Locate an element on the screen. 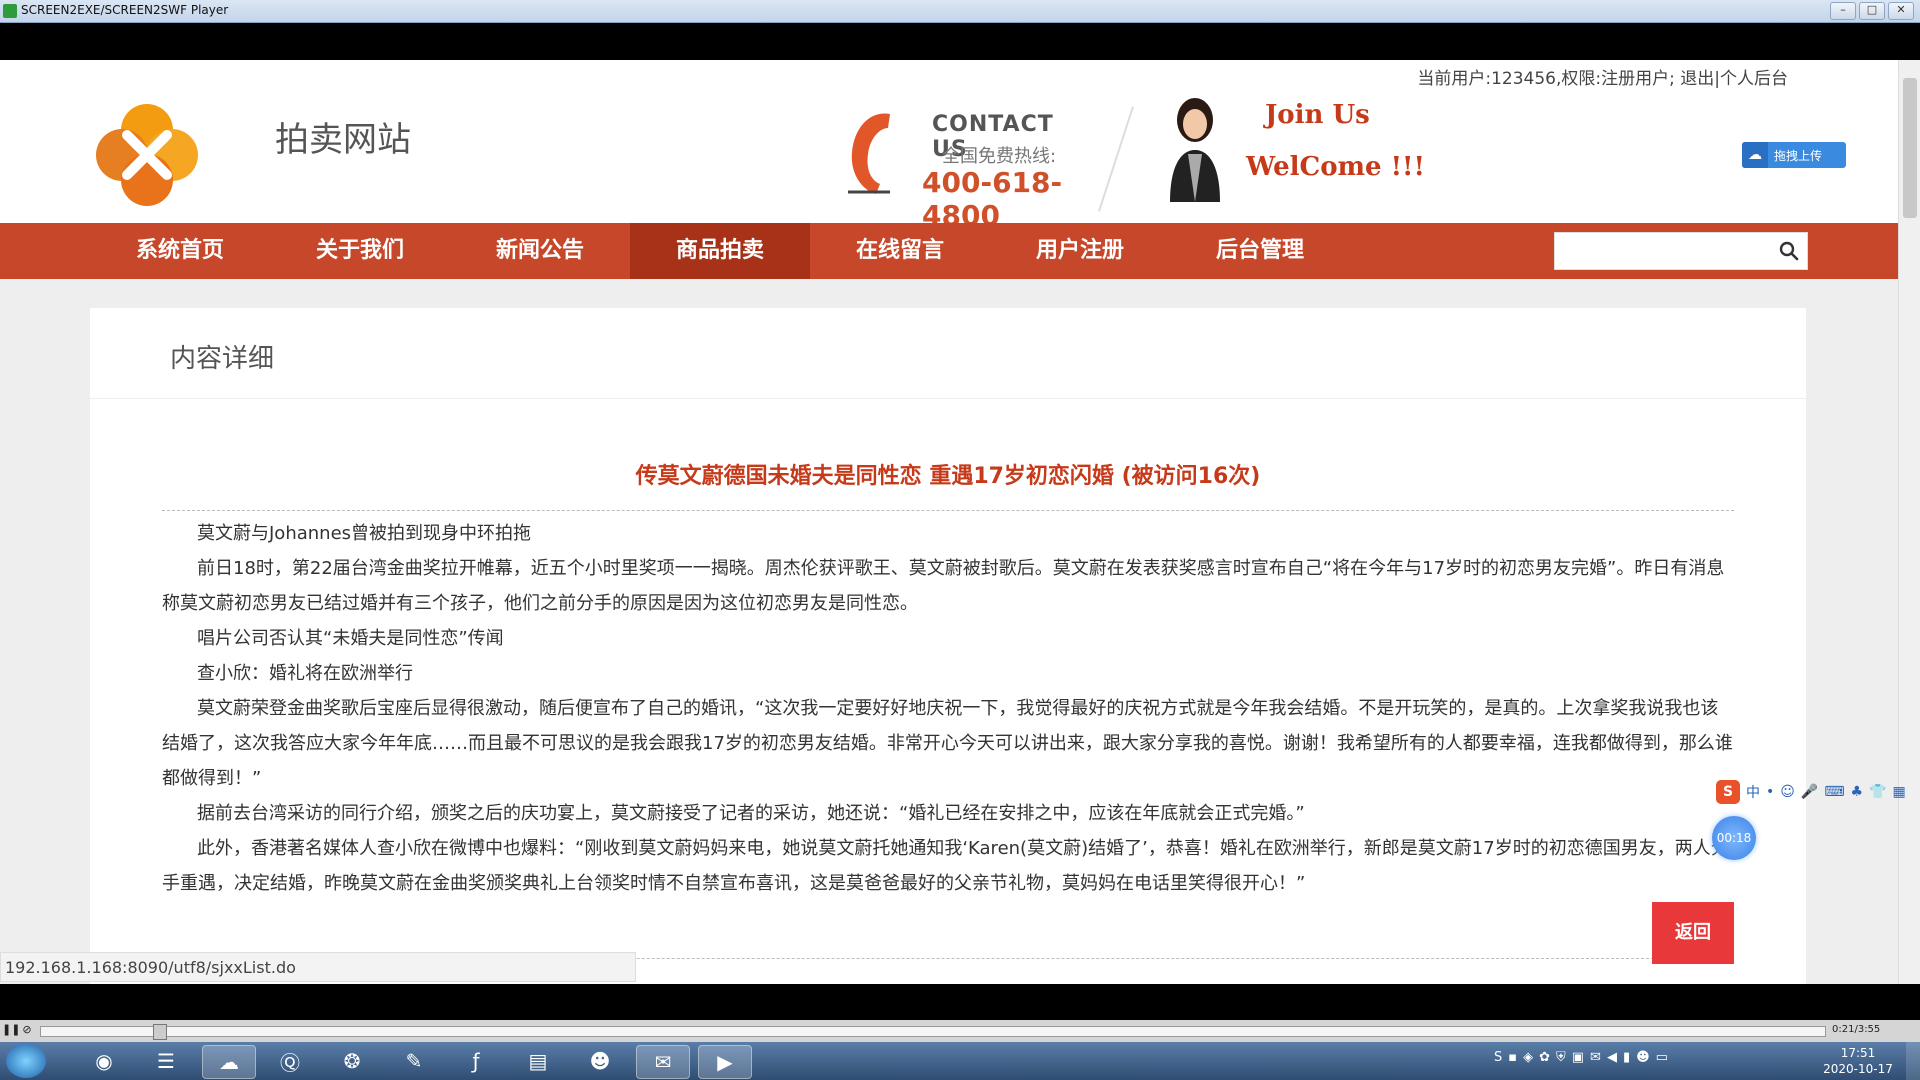 The height and width of the screenshot is (1080, 1920). section-title: 内容详细 is located at coordinates (222, 359).